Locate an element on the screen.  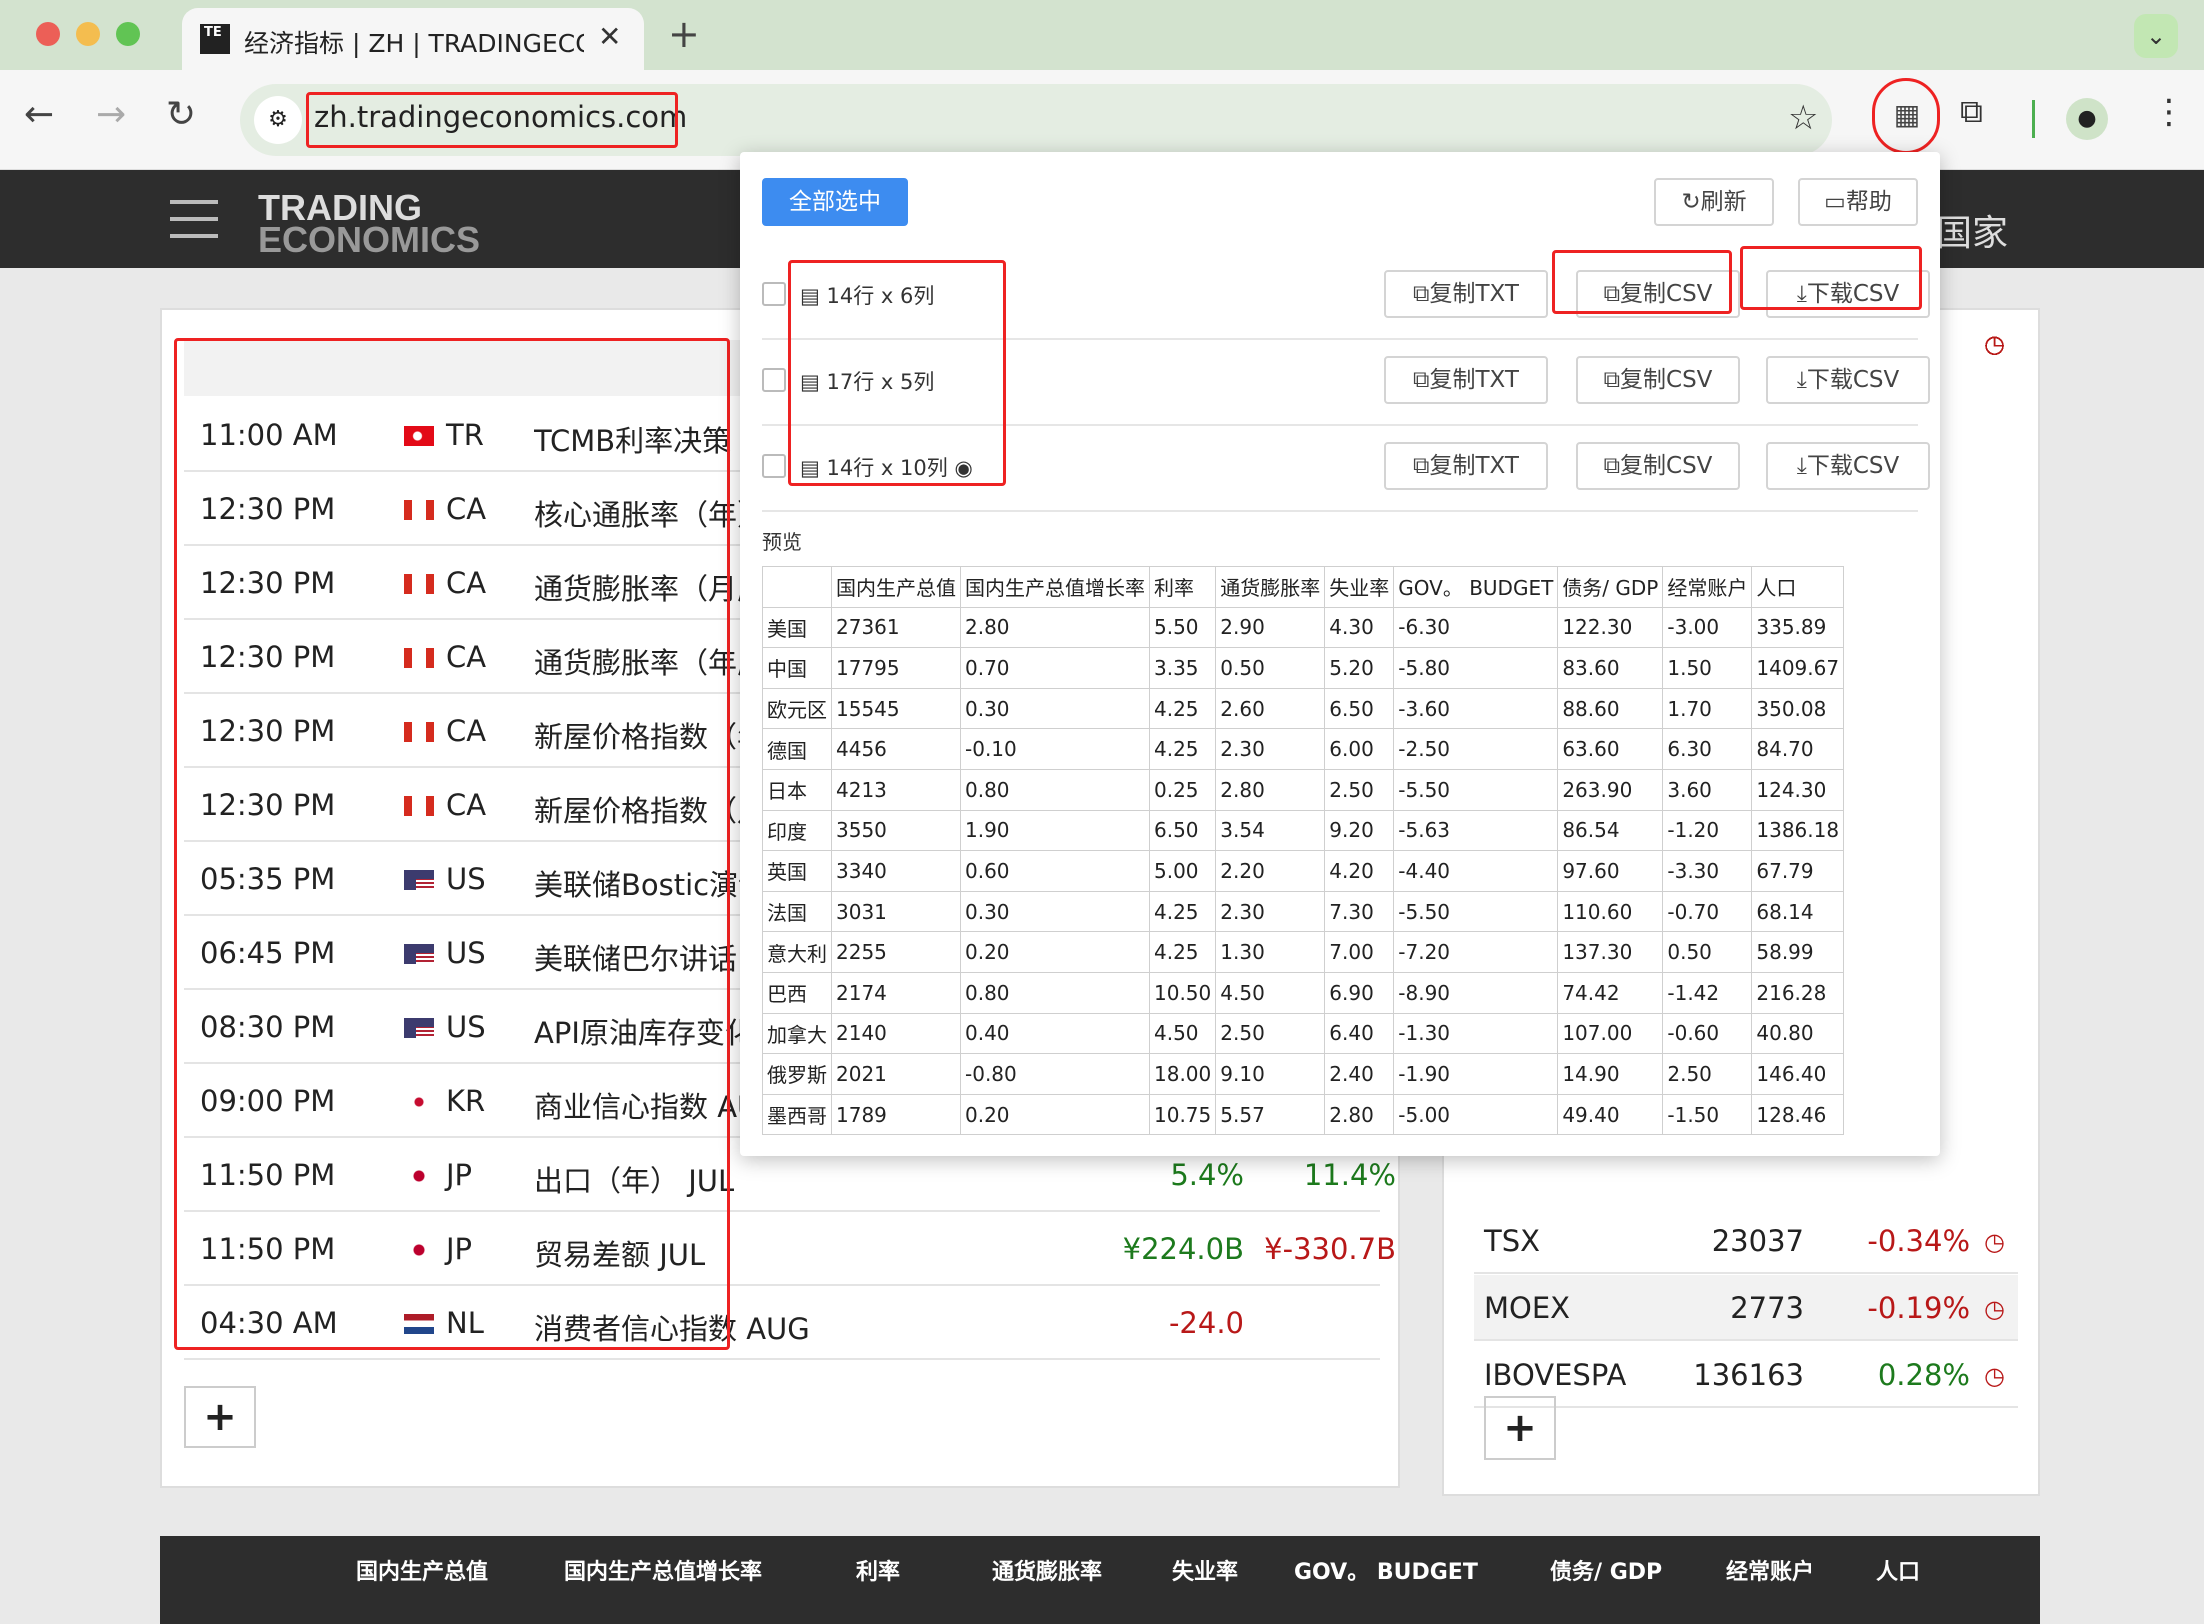
browser-tab: TE 经济指标 | ZH | TRADINGECONOMICS ✕ is located at coordinates (413, 39).